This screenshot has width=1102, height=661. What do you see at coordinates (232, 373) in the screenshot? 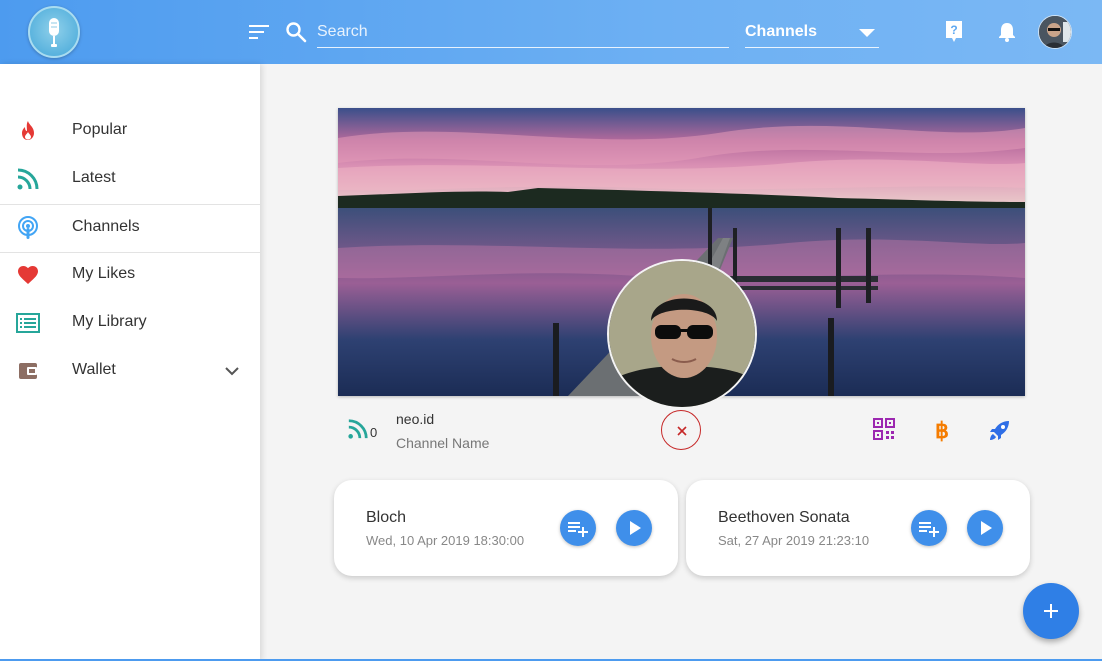
I see `chevron-down-icon` at bounding box center [232, 373].